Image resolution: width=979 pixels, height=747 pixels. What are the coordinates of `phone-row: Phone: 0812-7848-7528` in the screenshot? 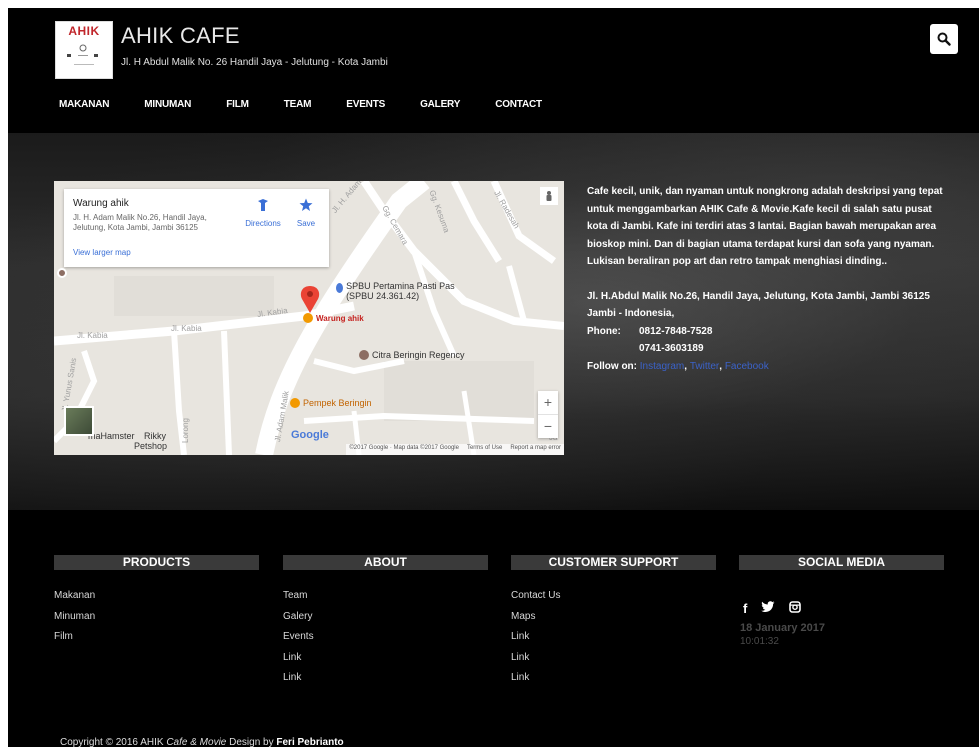 It's located at (767, 332).